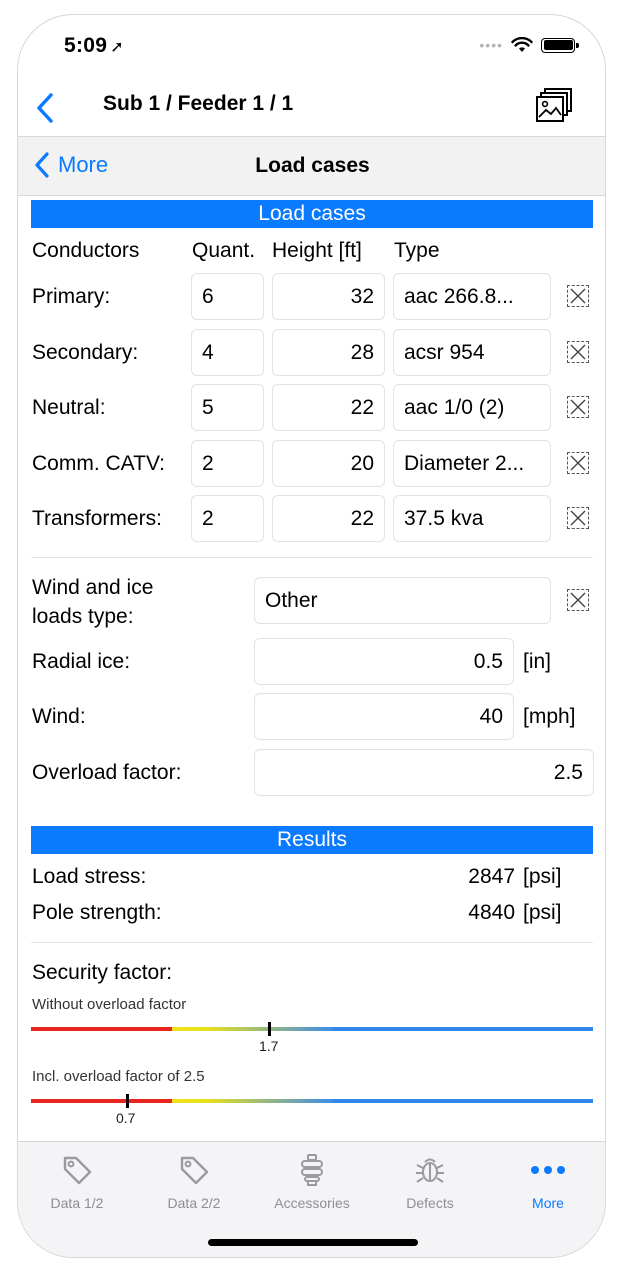 The image size is (623, 1272). Describe the element at coordinates (560, 45) in the screenshot. I see `battery-icon` at that location.